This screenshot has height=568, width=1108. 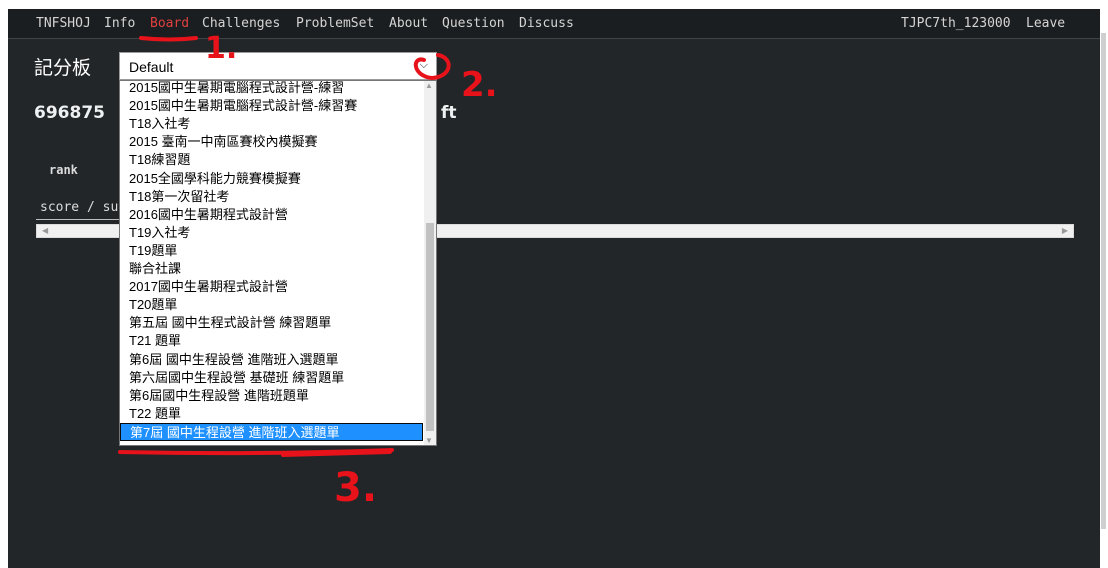 I want to click on header-divider, so click(x=78, y=219).